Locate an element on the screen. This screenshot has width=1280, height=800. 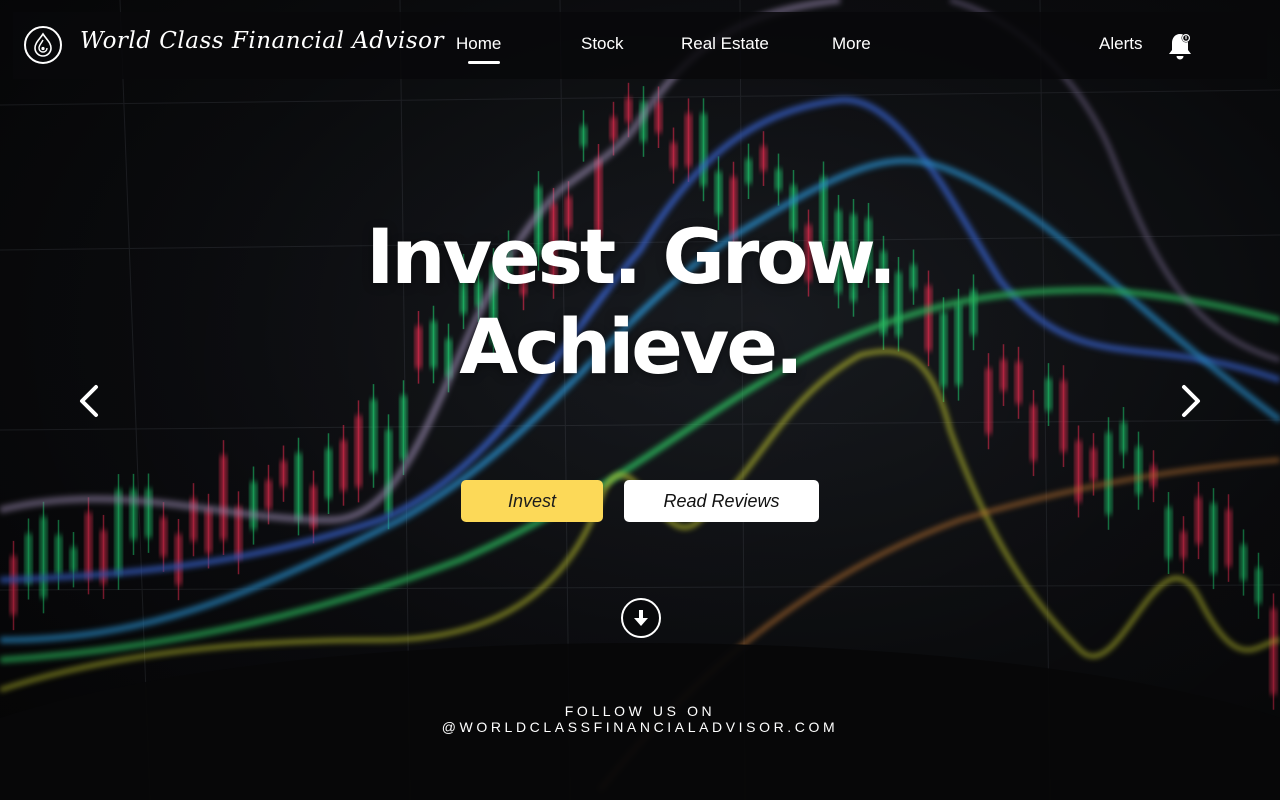
bell-icon is located at coordinates (1180, 46).